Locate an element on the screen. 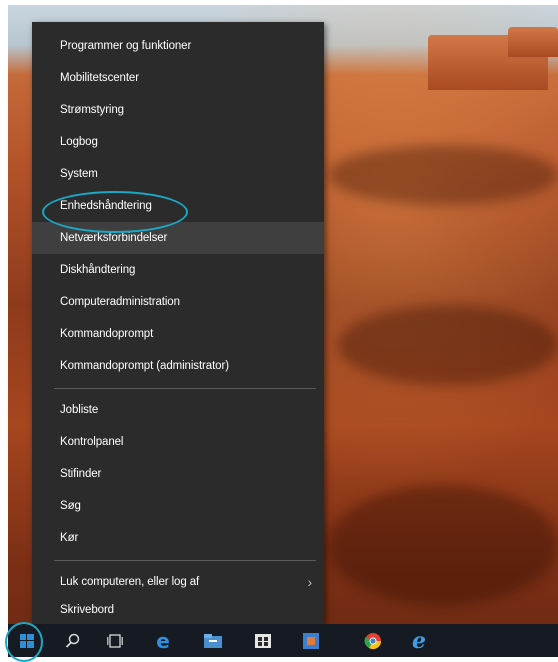  menu-item-command-prompt-admin: Kommandoprompt (administrator) is located at coordinates (178, 366).